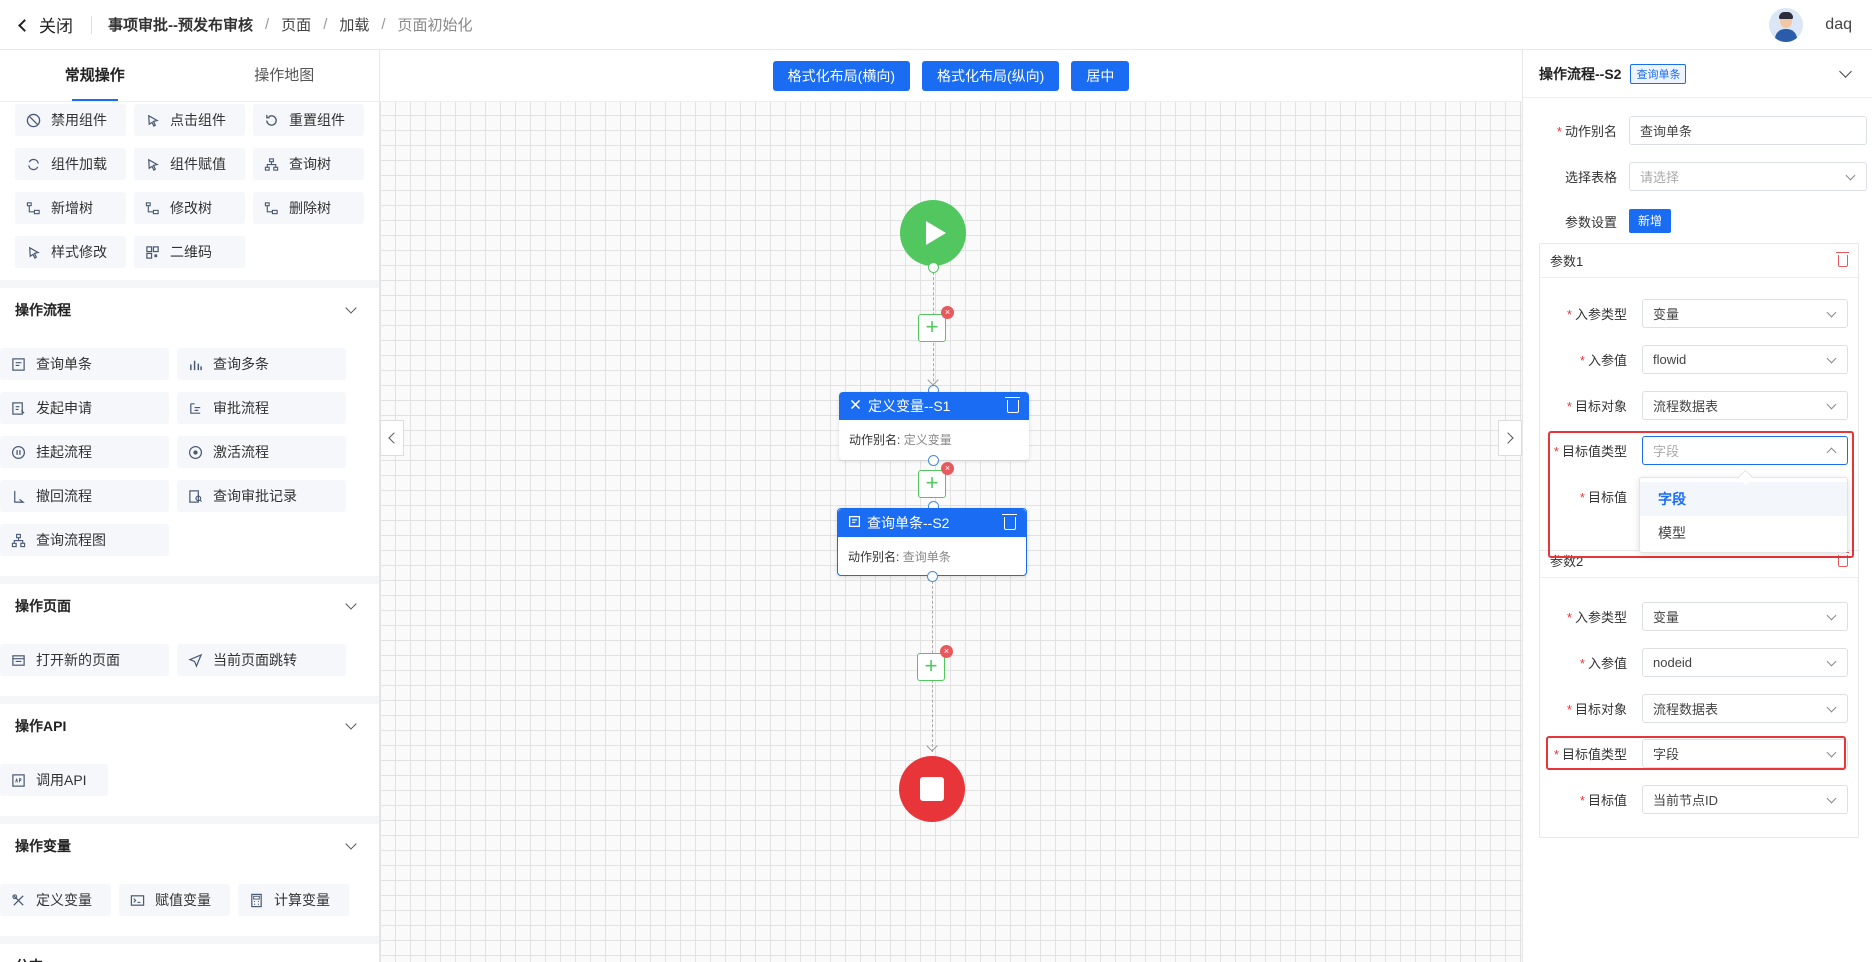 The width and height of the screenshot is (1872, 962). What do you see at coordinates (70, 164) in the screenshot?
I see `palette-item: 组件加载` at bounding box center [70, 164].